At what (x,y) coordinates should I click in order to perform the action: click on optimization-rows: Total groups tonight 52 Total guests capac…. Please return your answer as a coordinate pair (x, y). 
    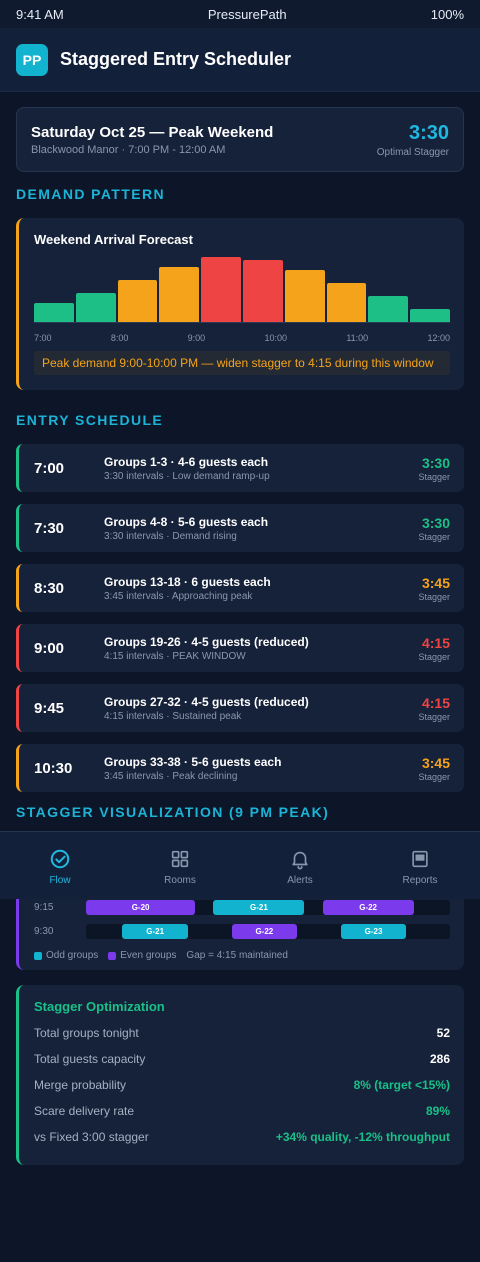
    Looking at the image, I should click on (242, 1085).